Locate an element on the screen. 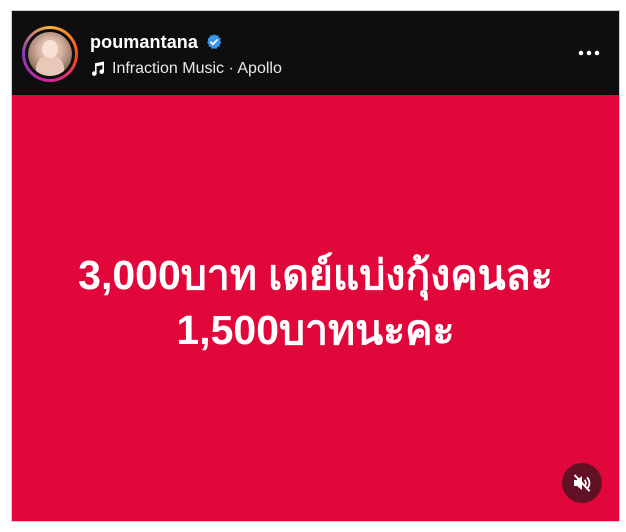  mute-toggle-button is located at coordinates (582, 483).